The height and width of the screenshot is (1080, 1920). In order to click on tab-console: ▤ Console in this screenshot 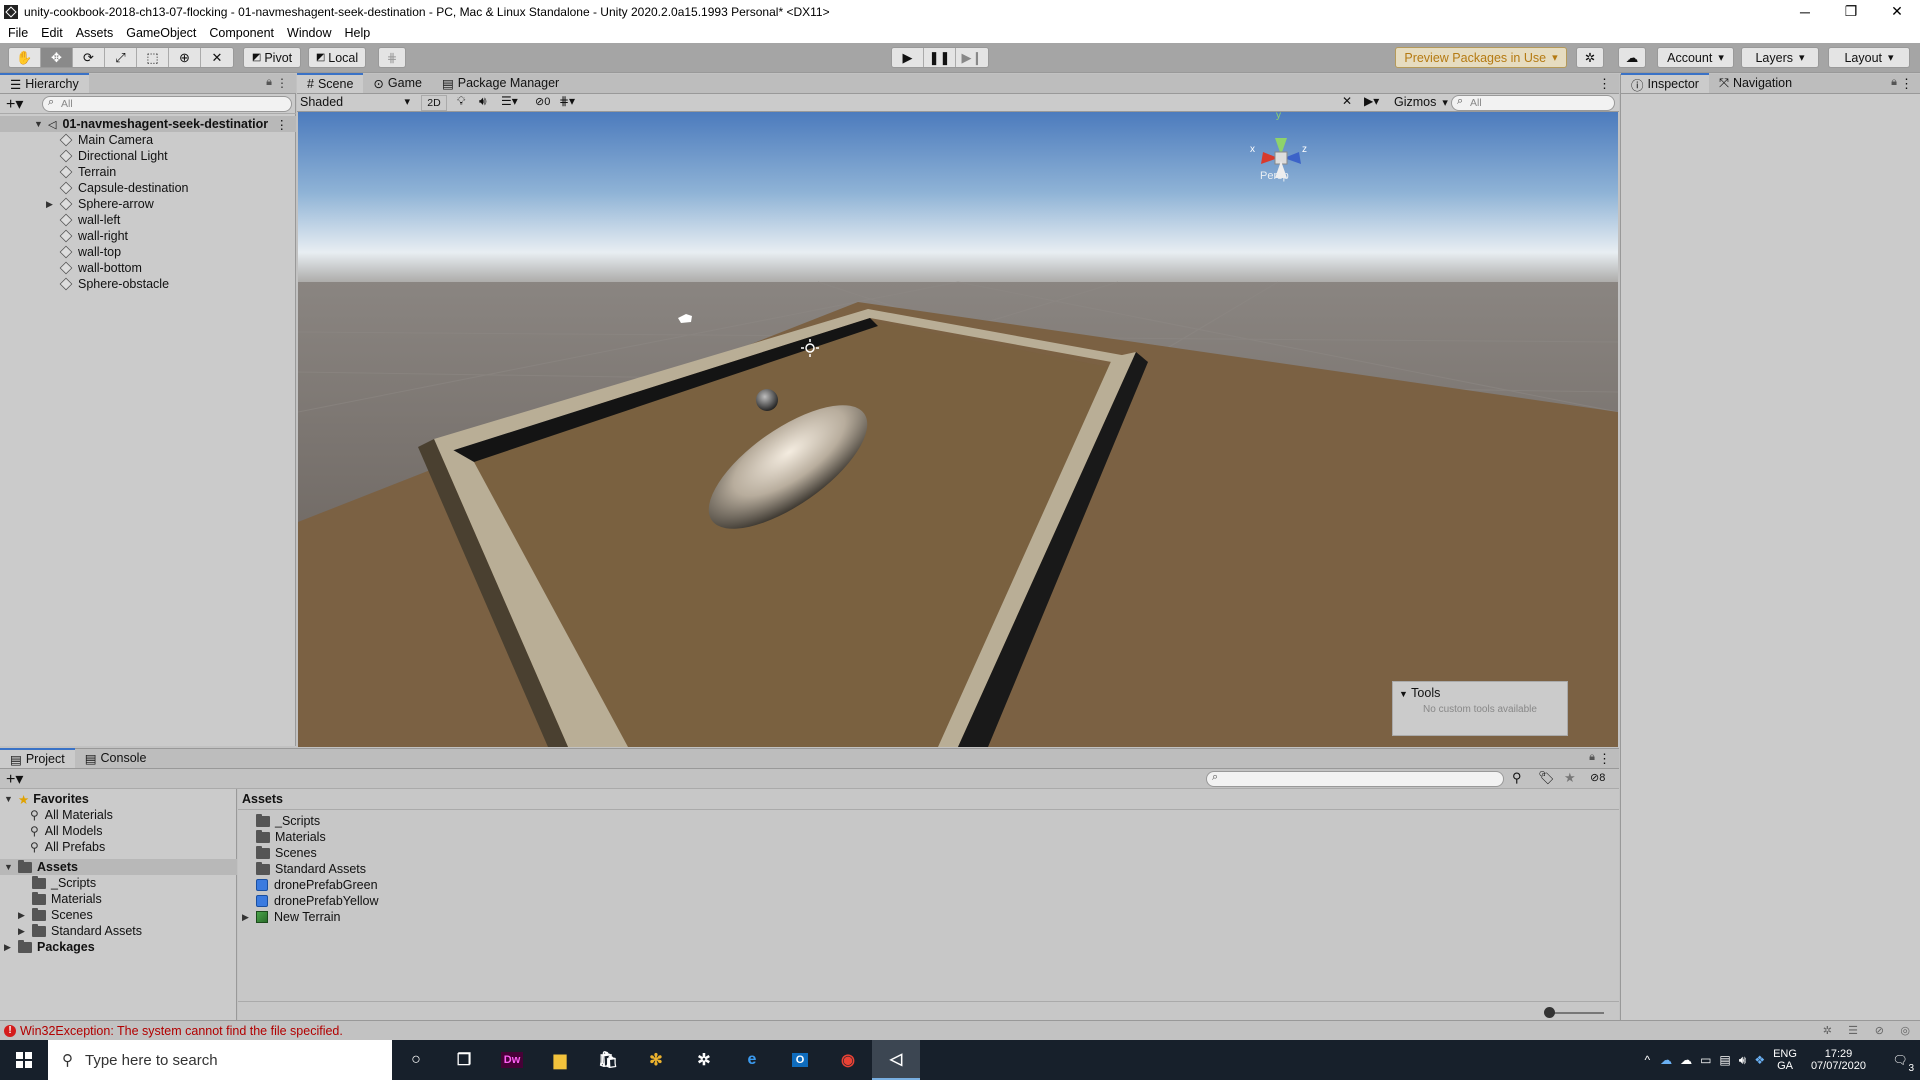, I will do `click(116, 758)`.